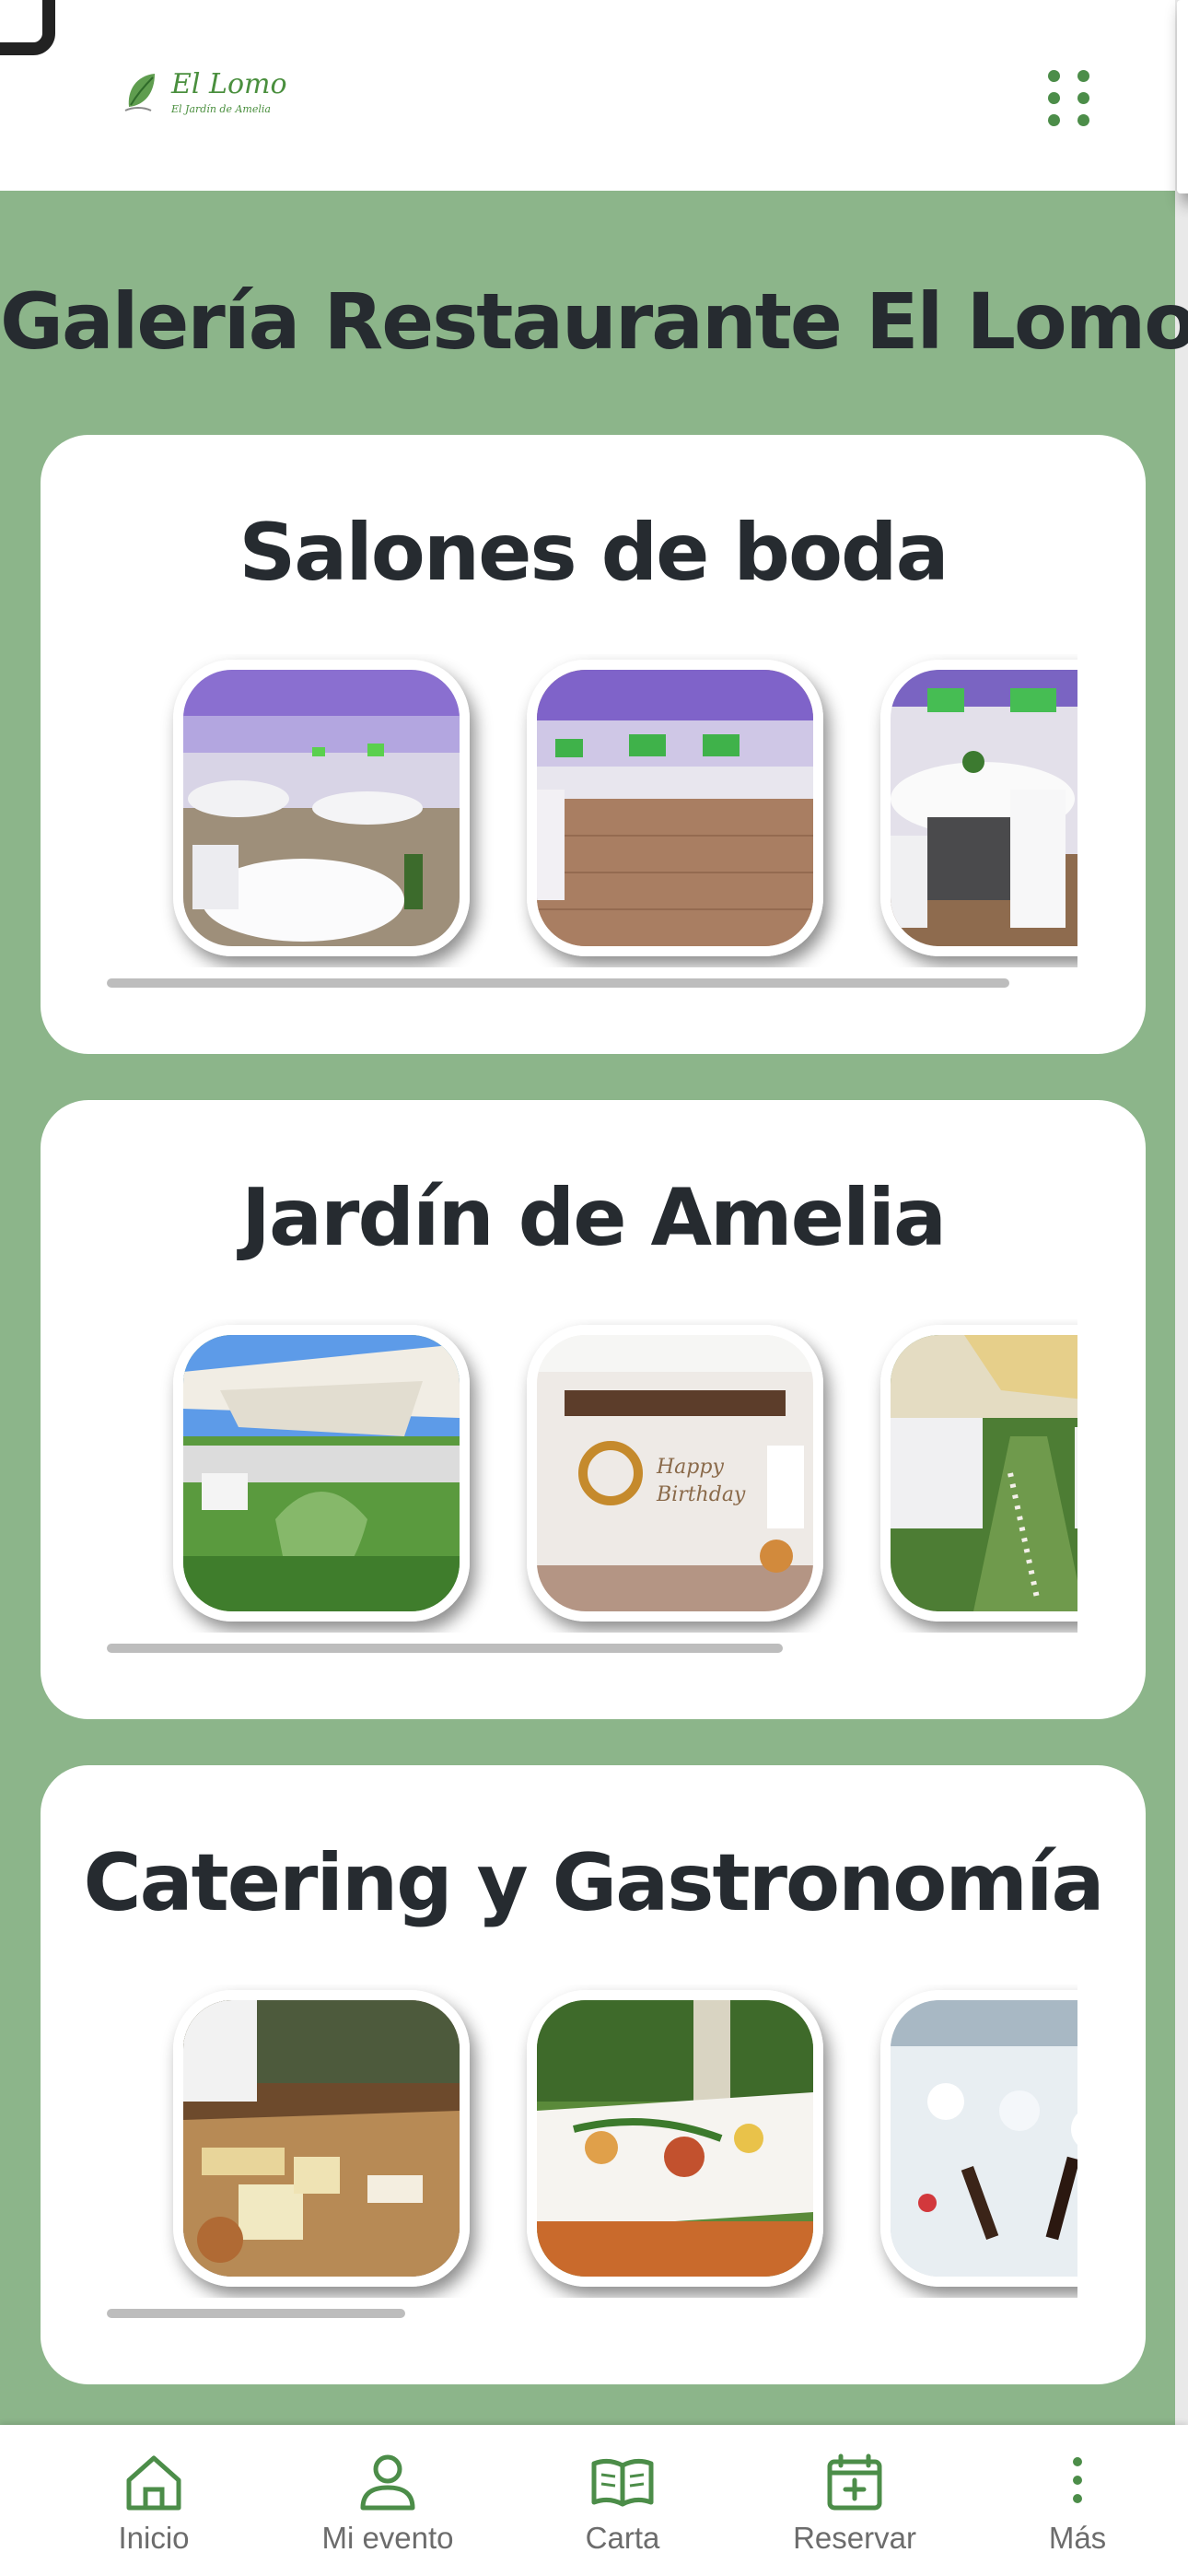  What do you see at coordinates (1181, 1239) in the screenshot?
I see `page-scrollbar` at bounding box center [1181, 1239].